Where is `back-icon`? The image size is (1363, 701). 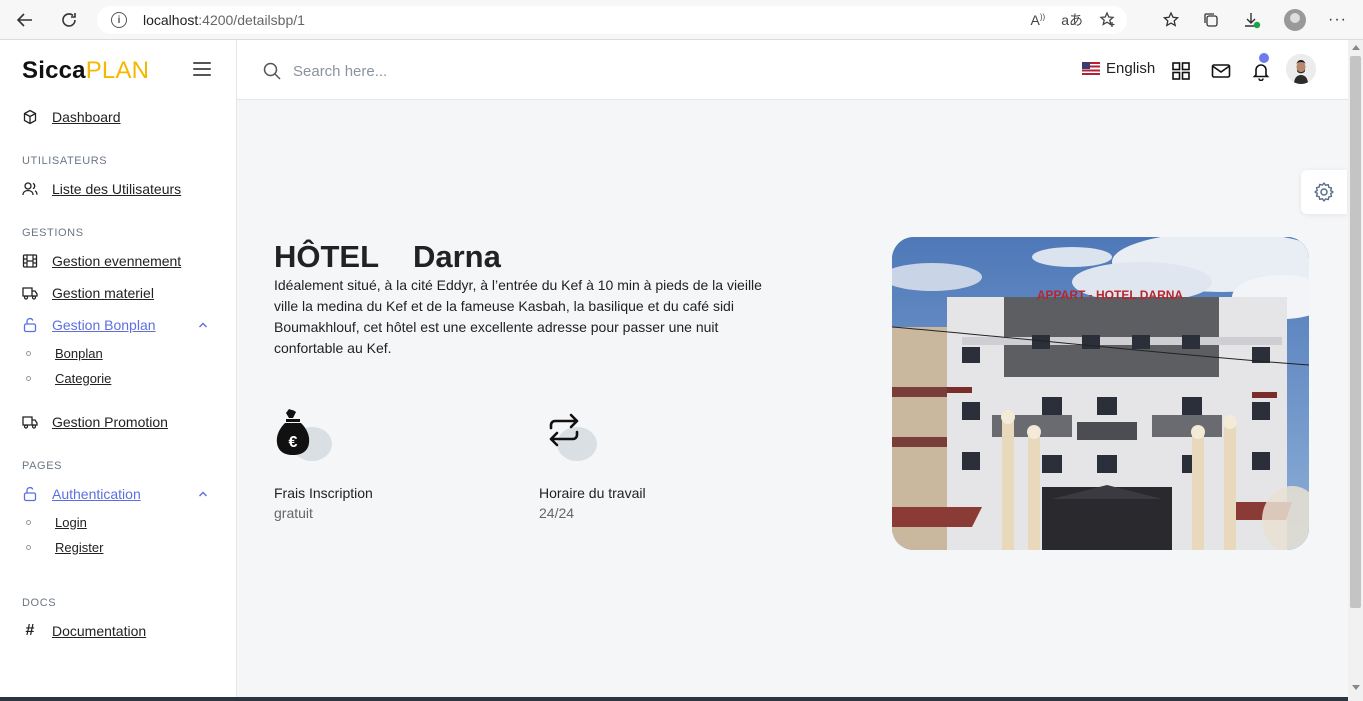 back-icon is located at coordinates (25, 20).